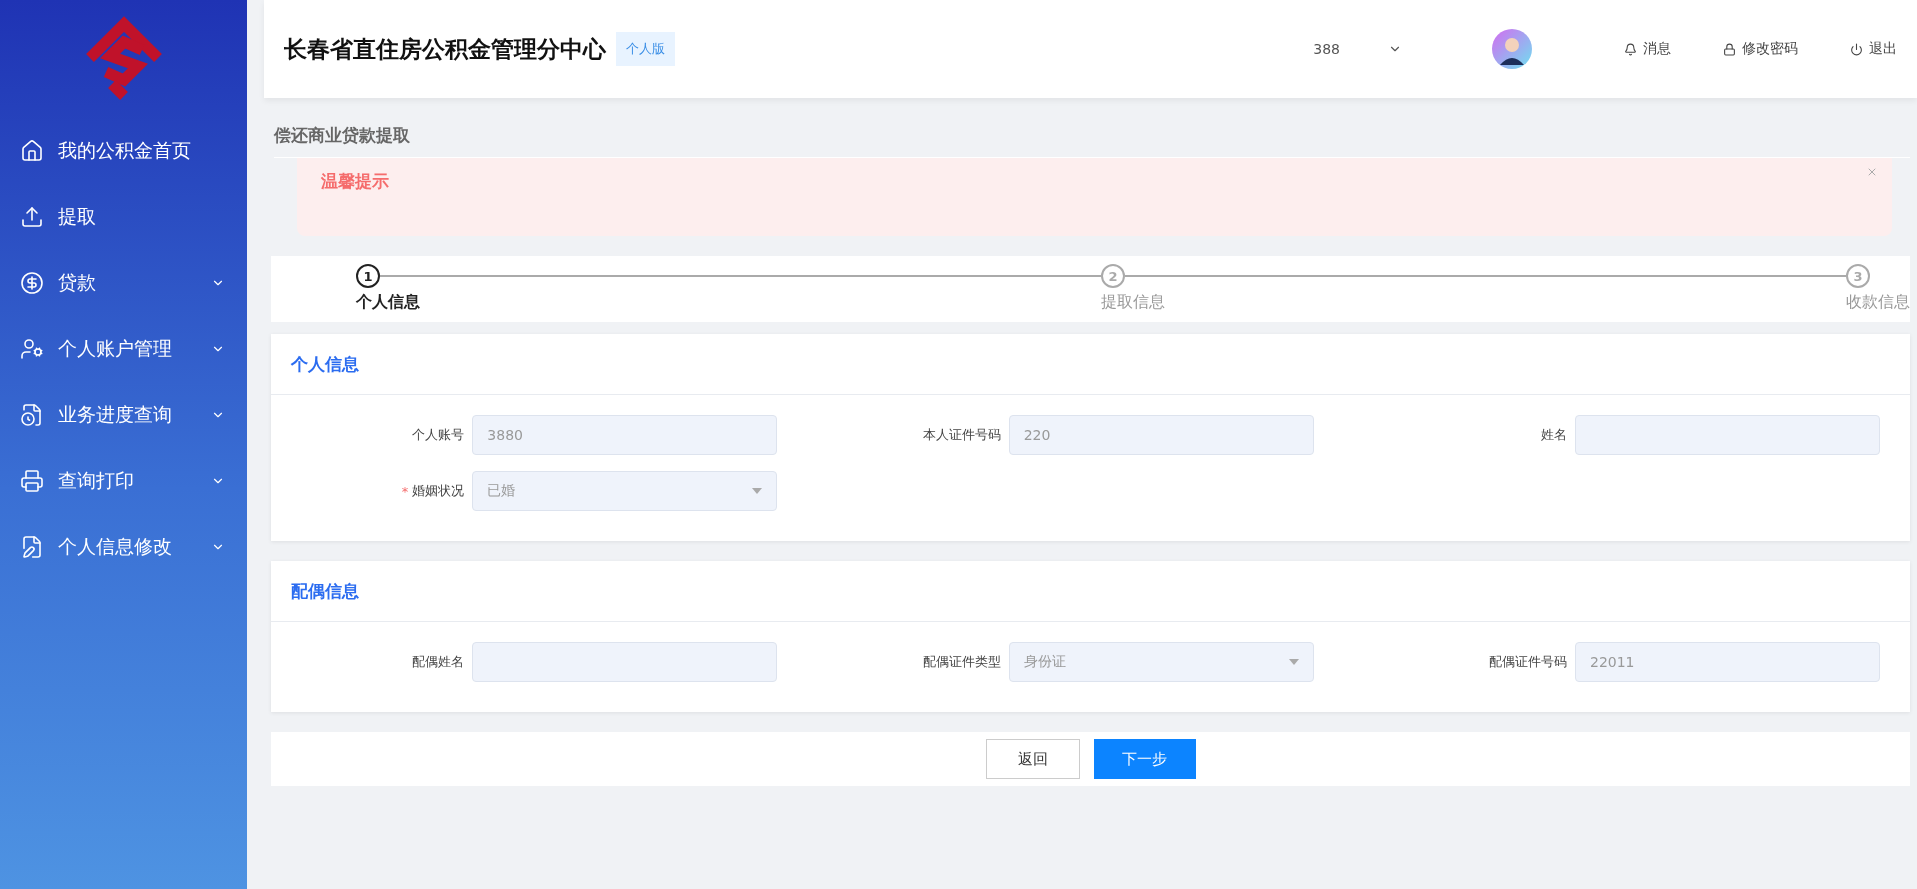 The height and width of the screenshot is (889, 1917). What do you see at coordinates (1878, 302) in the screenshot?
I see `step-label: 收款信息` at bounding box center [1878, 302].